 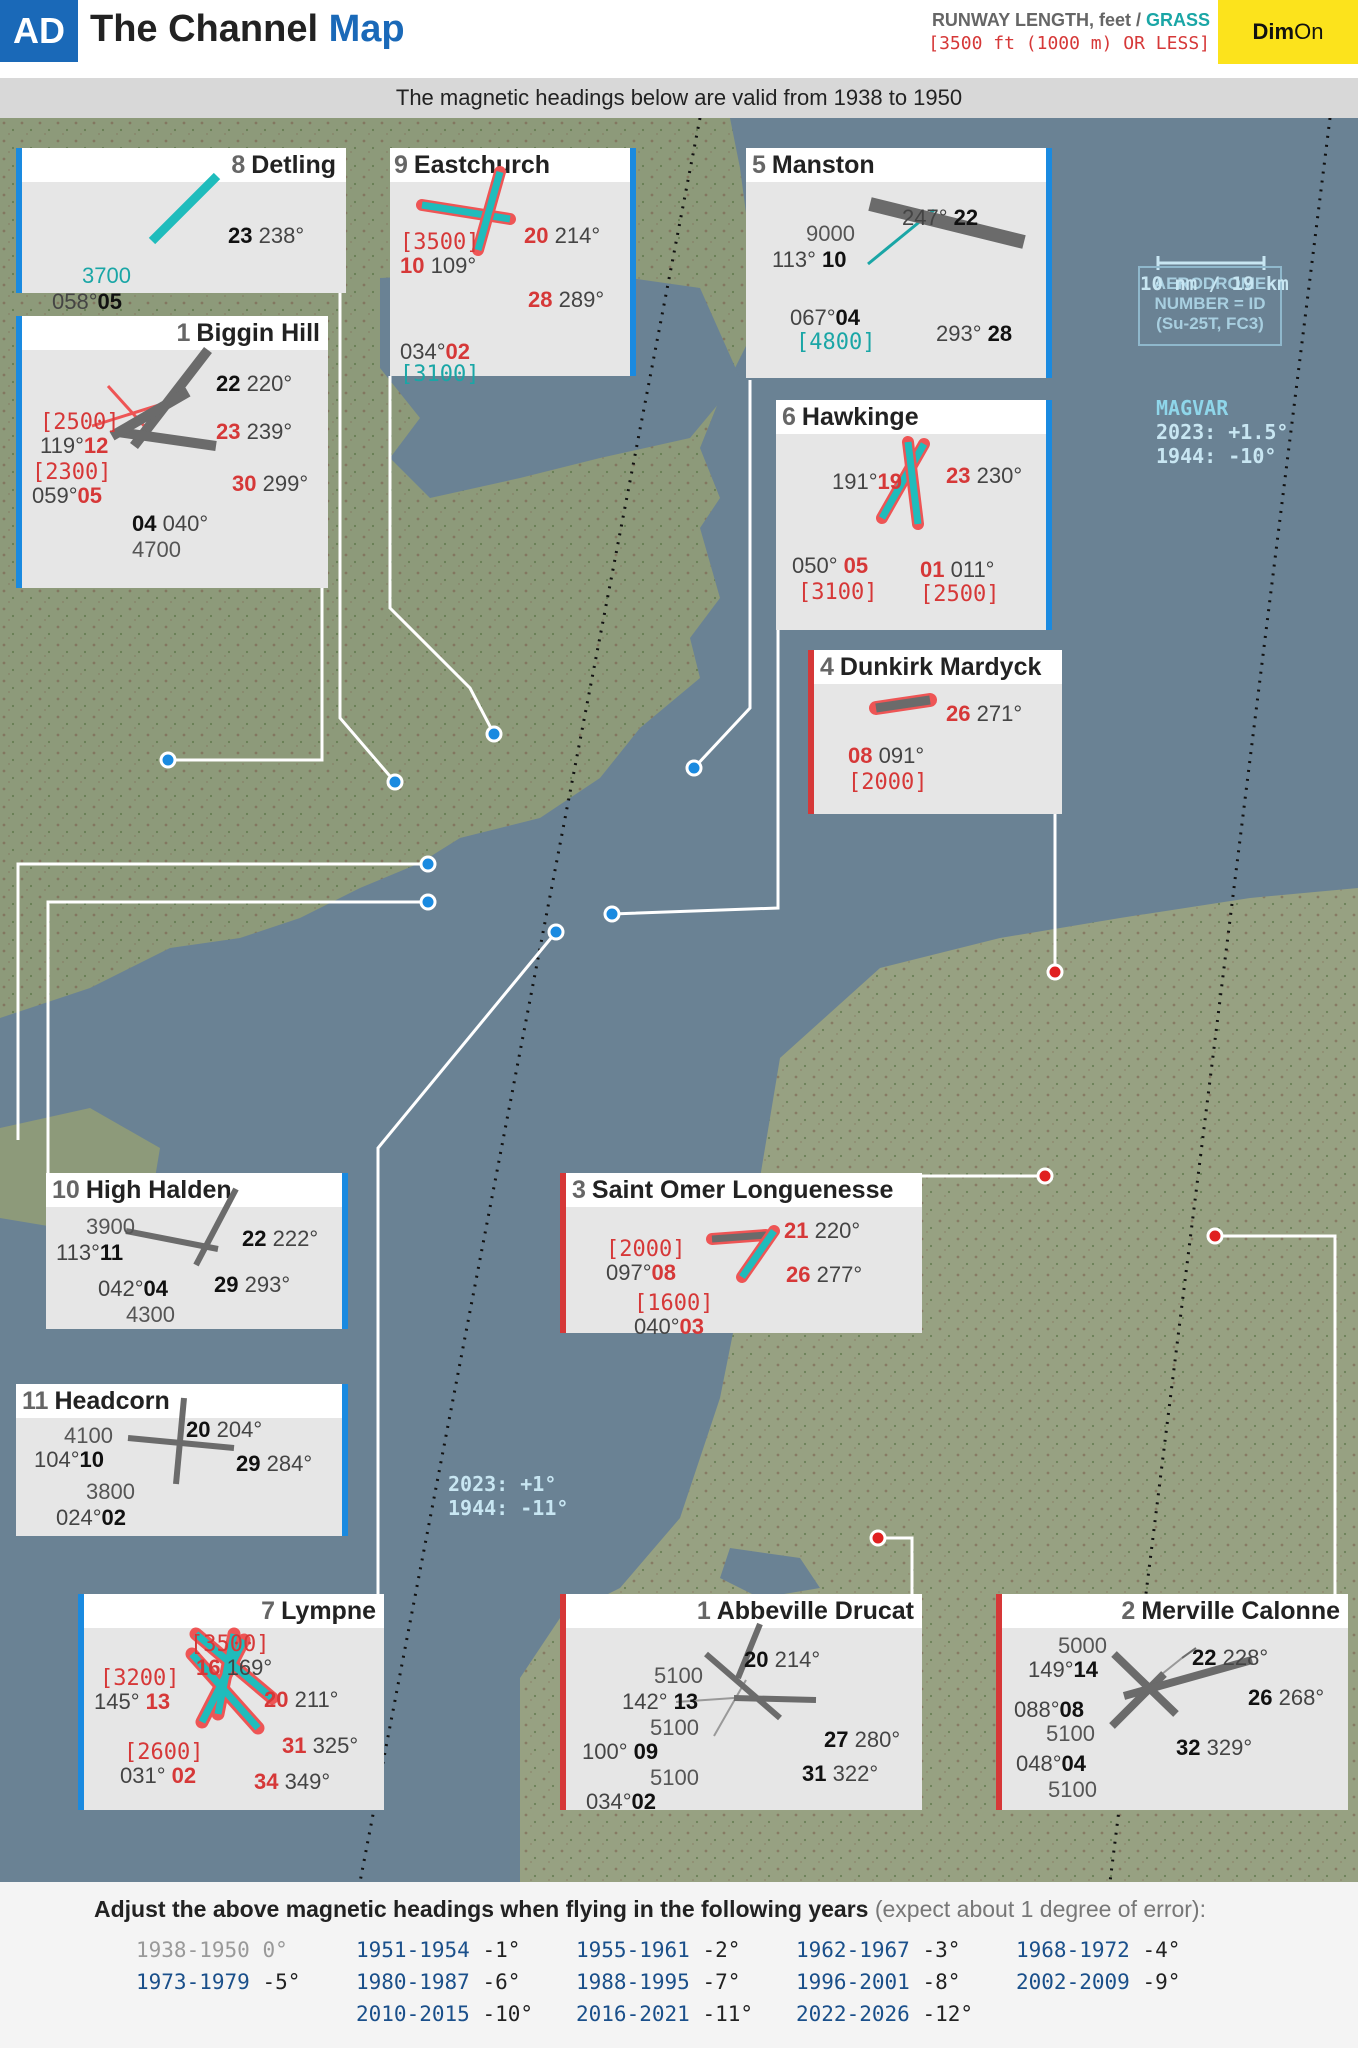 What do you see at coordinates (164, 1752) in the screenshot?
I see `length-bracket: [2600]` at bounding box center [164, 1752].